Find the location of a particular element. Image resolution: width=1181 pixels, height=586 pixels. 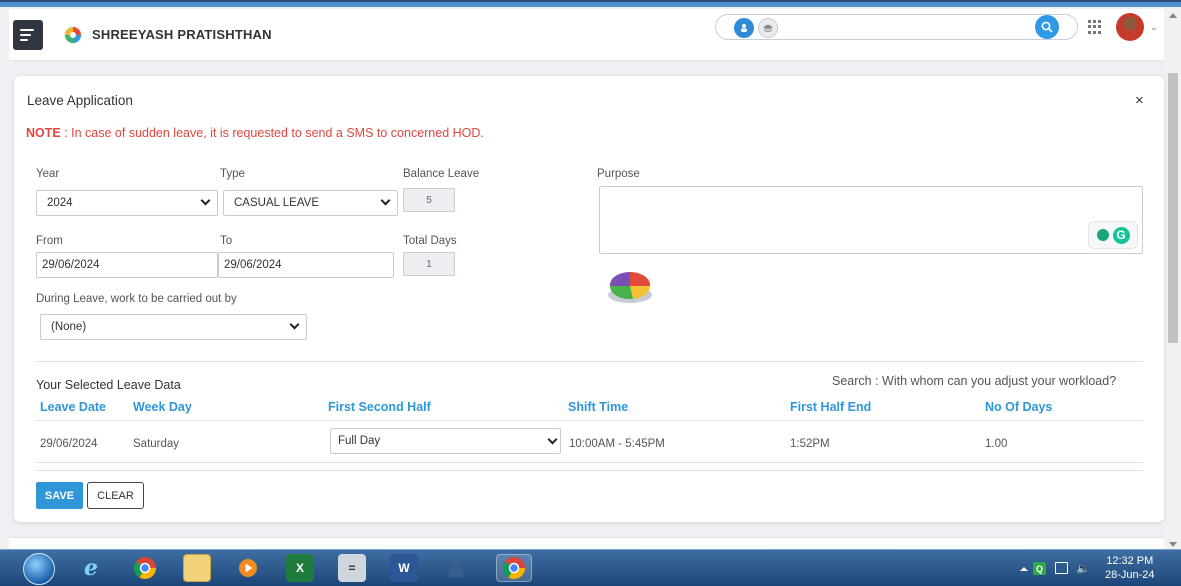

close-icon: × is located at coordinates (1139, 100).